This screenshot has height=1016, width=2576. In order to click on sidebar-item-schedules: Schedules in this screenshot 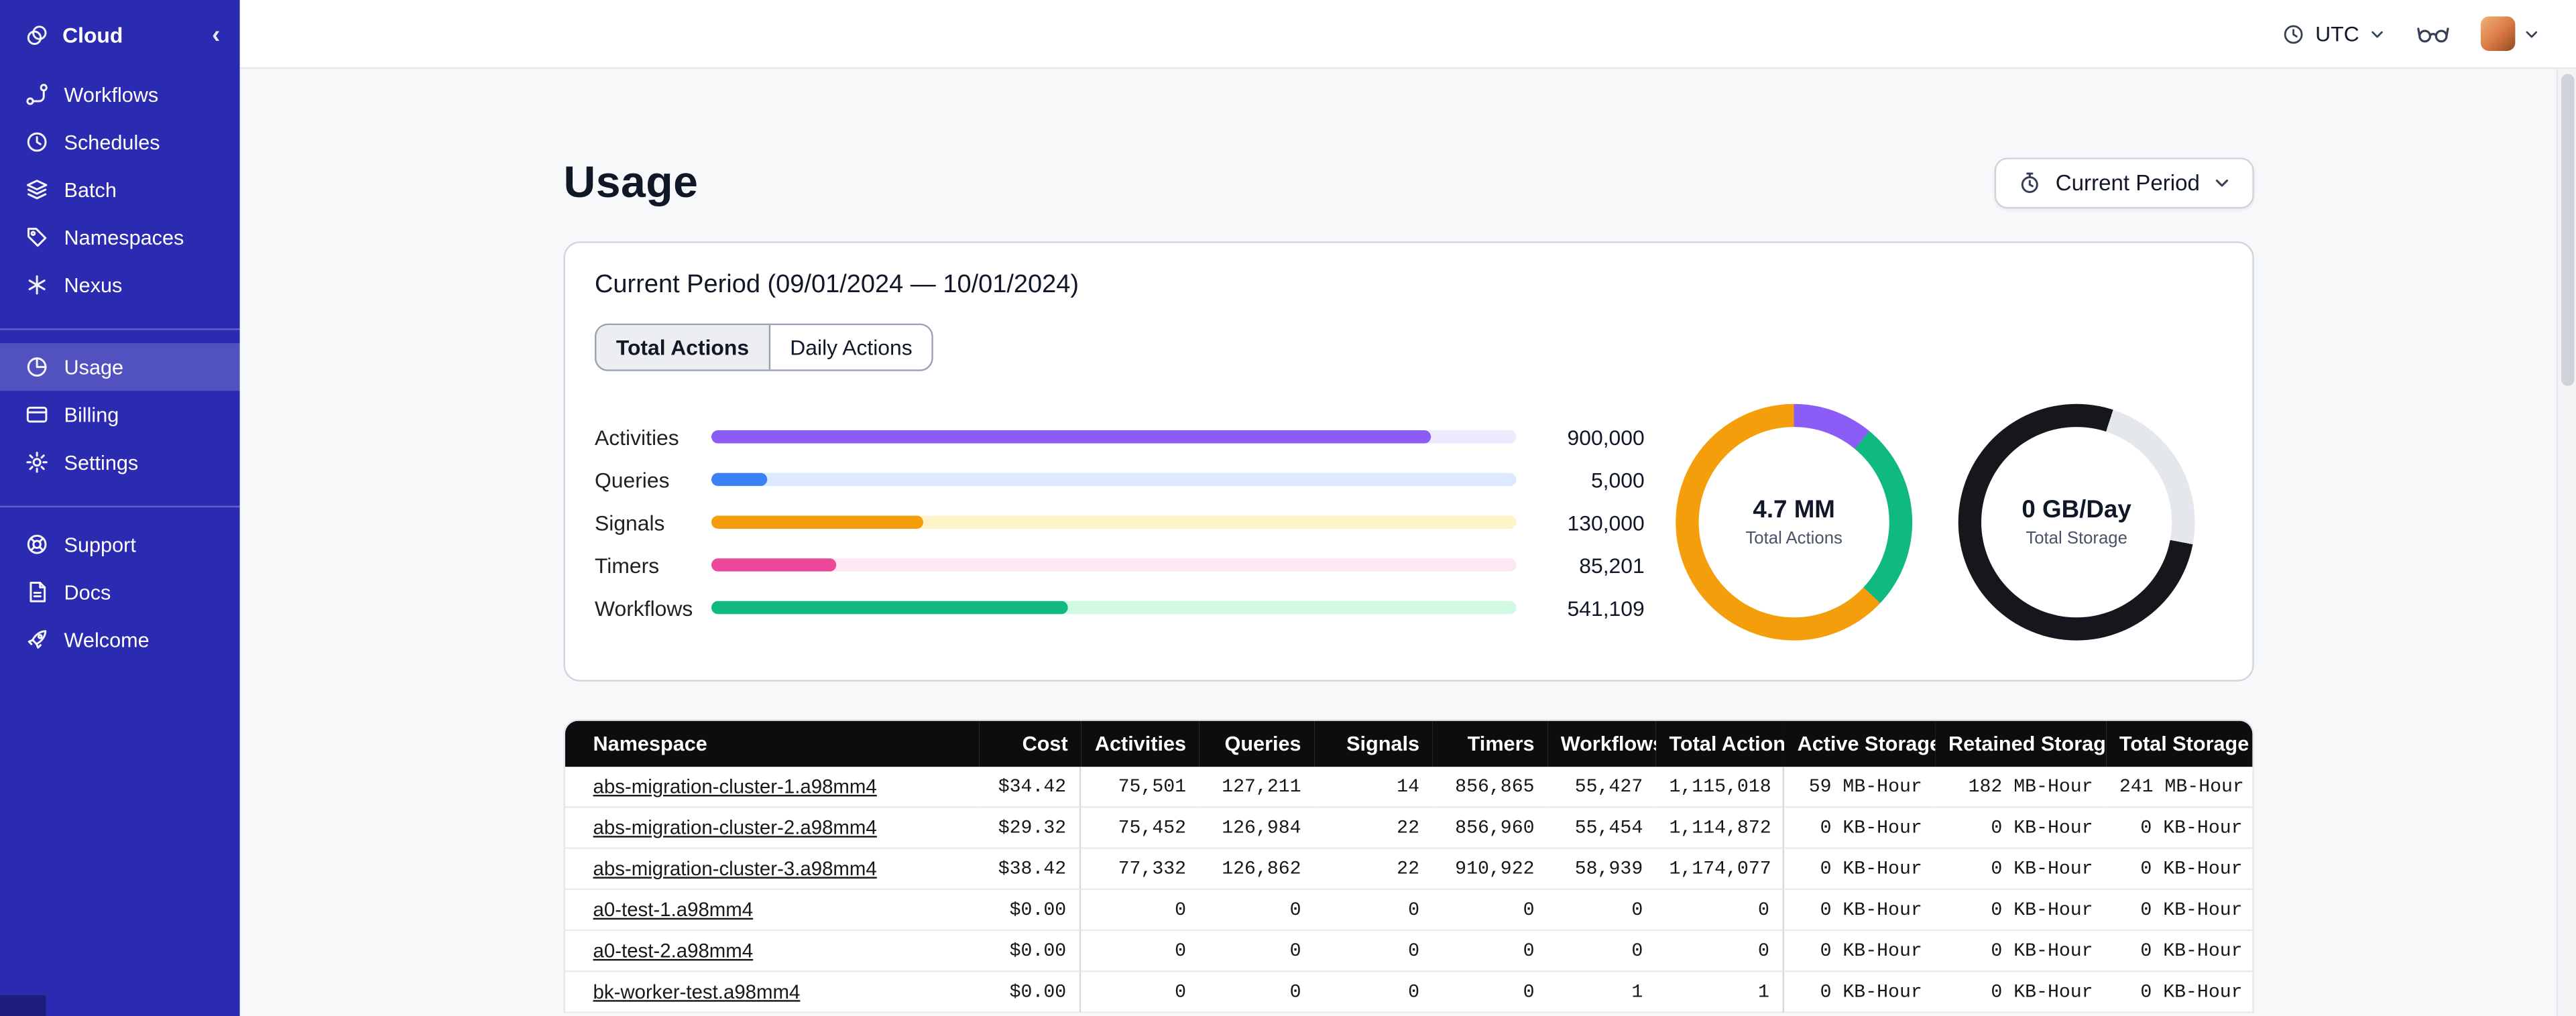, I will do `click(120, 142)`.